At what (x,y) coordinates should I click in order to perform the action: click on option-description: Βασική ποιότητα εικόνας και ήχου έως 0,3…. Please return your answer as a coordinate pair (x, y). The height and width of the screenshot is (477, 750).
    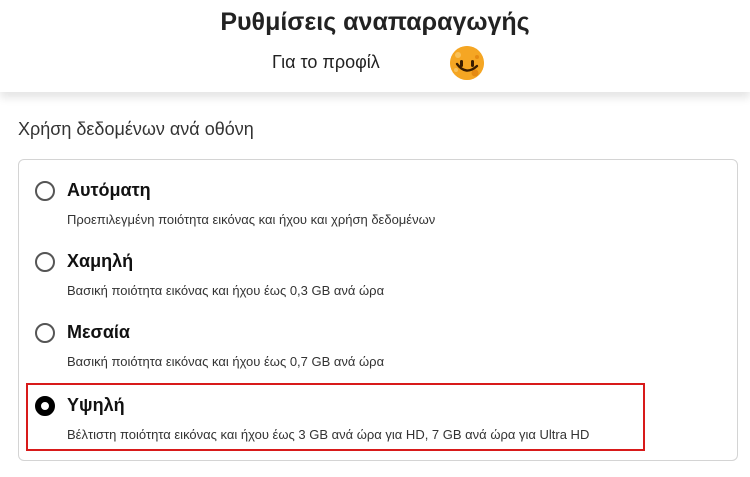
    Looking at the image, I should click on (226, 290).